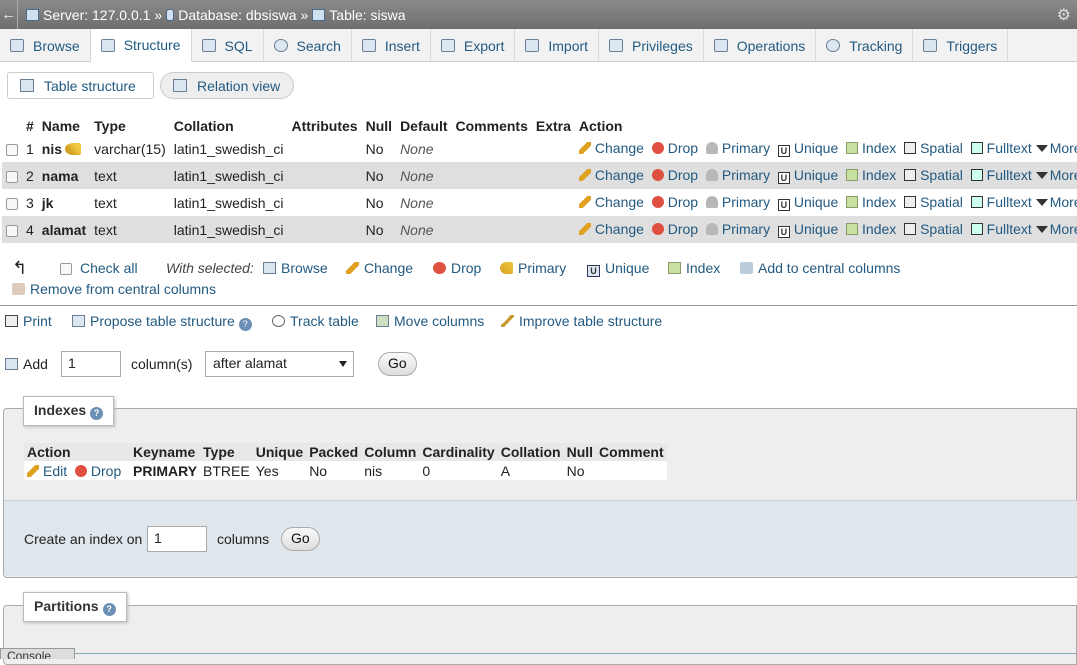 Image resolution: width=1077 pixels, height=665 pixels. Describe the element at coordinates (228, 45) in the screenshot. I see `tab-sql: SQL` at that location.